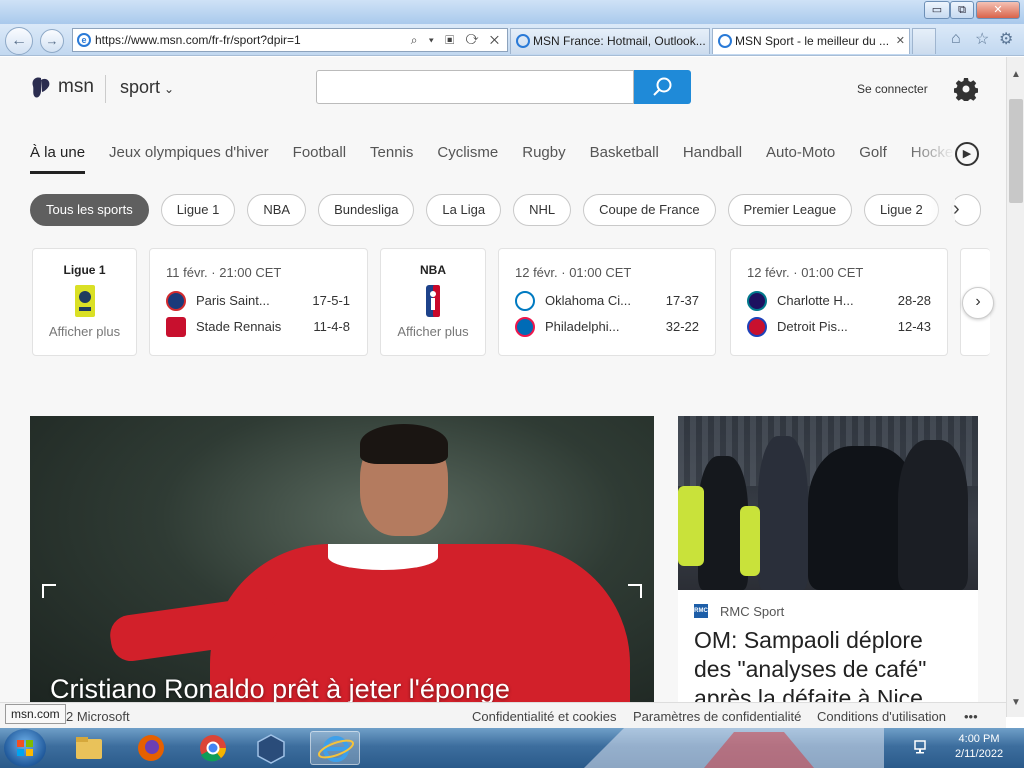 The width and height of the screenshot is (1024, 771). What do you see at coordinates (914, 326) in the screenshot?
I see `team-record: 12-43` at bounding box center [914, 326].